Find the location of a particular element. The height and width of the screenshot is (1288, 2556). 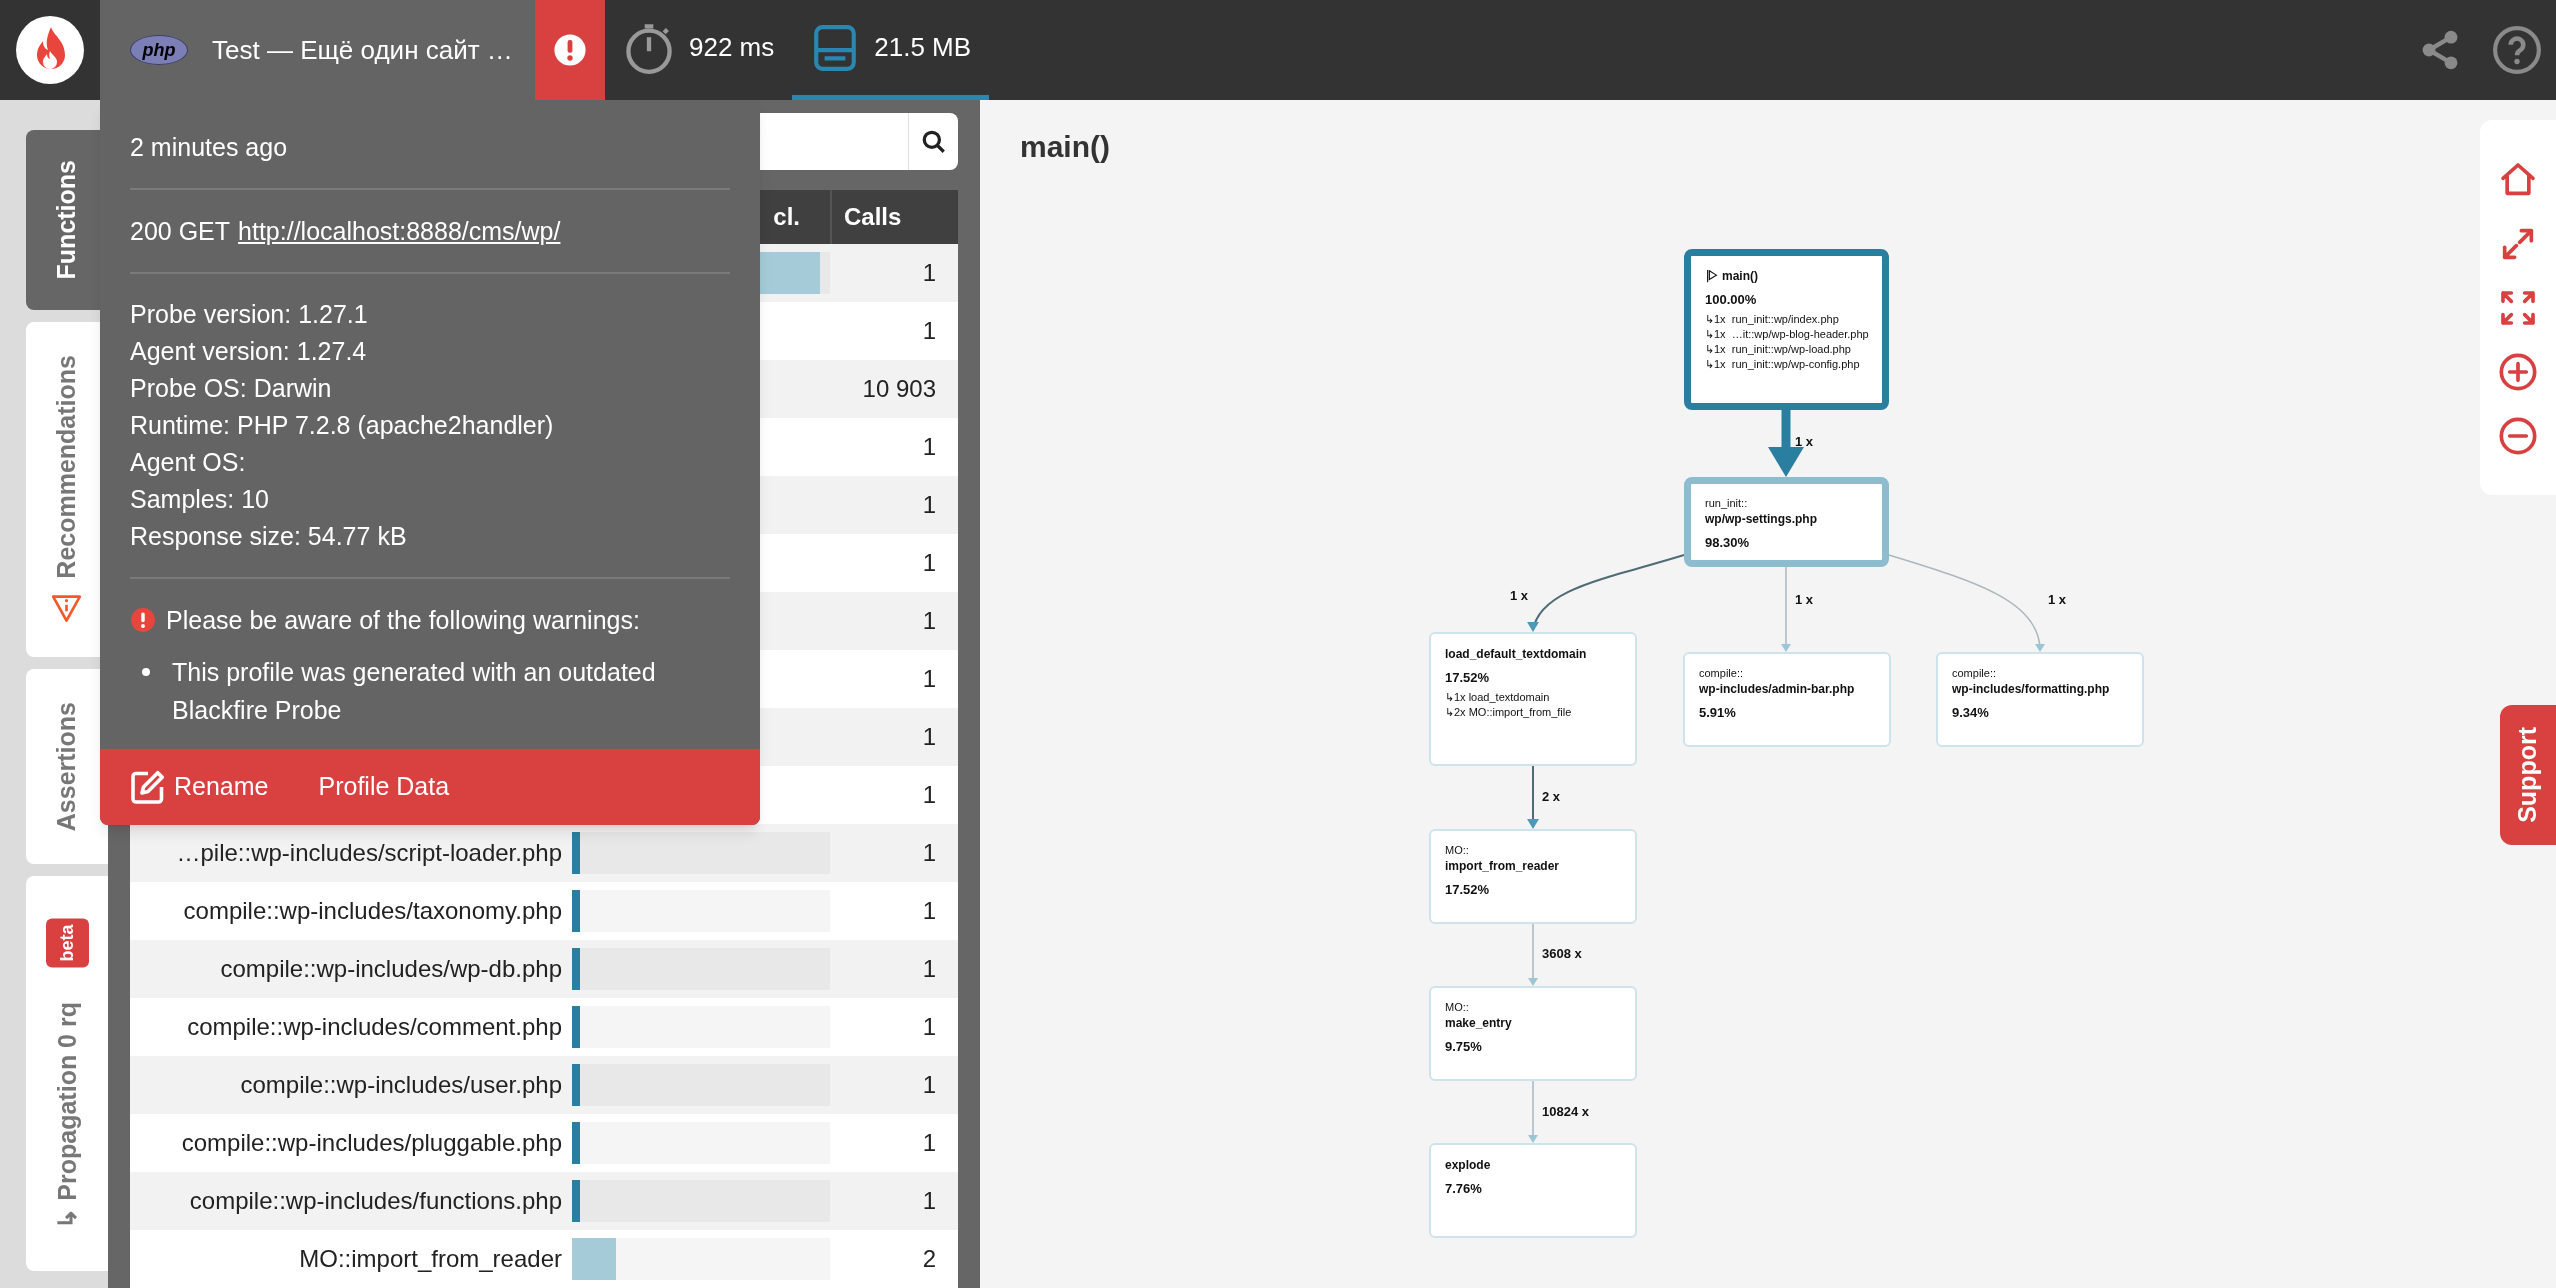

node-percent: 9.75% is located at coordinates (1464, 1047).